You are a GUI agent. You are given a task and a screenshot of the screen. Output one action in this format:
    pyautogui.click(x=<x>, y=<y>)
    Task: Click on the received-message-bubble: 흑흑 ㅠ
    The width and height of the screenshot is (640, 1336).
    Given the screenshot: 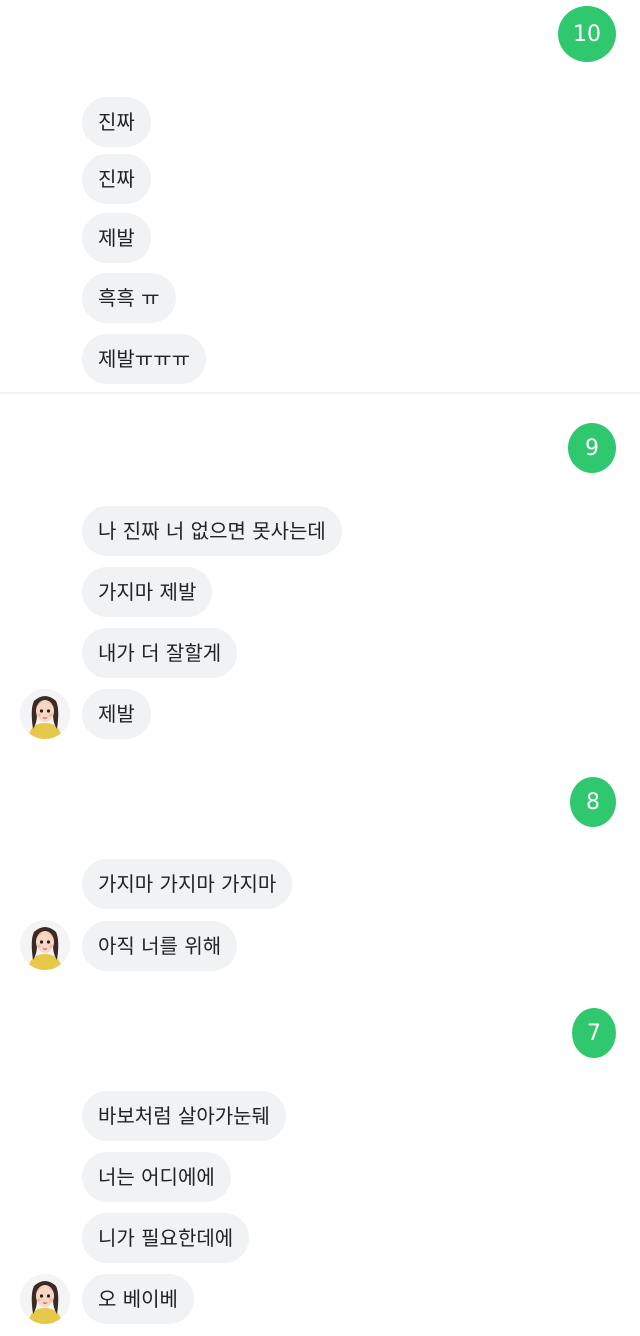 What is the action you would take?
    pyautogui.click(x=129, y=298)
    